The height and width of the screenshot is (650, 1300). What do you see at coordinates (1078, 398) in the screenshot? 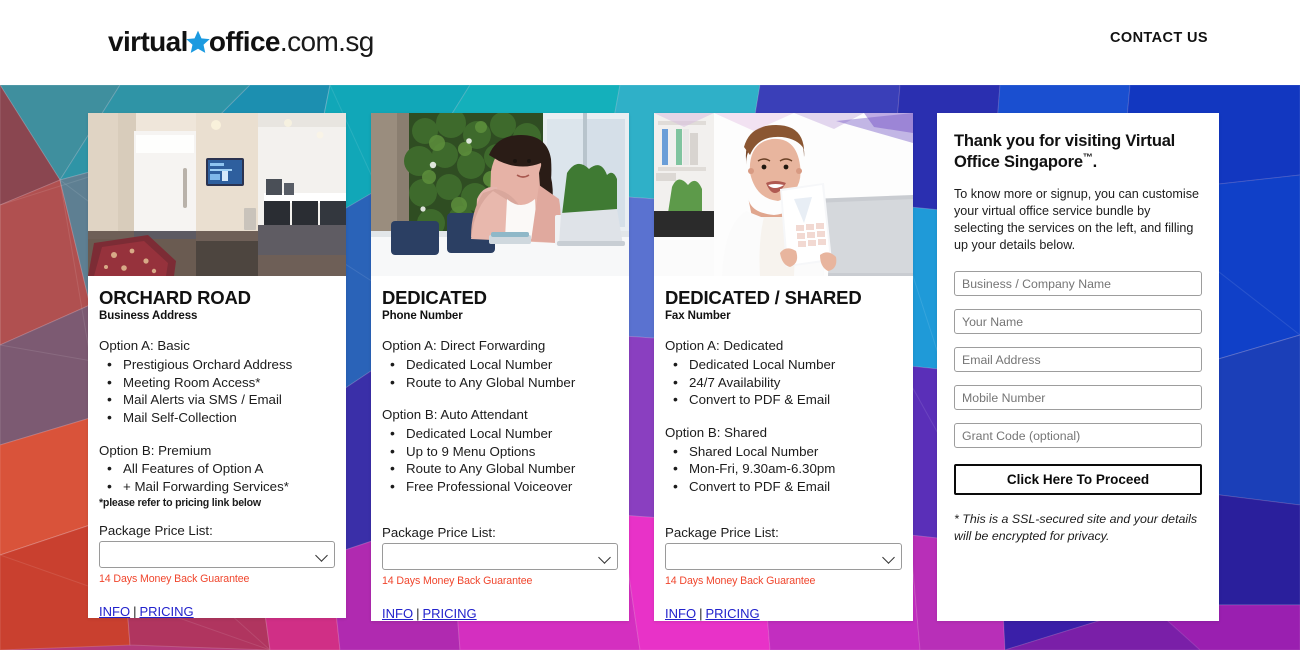
I see `mobile-number-input` at bounding box center [1078, 398].